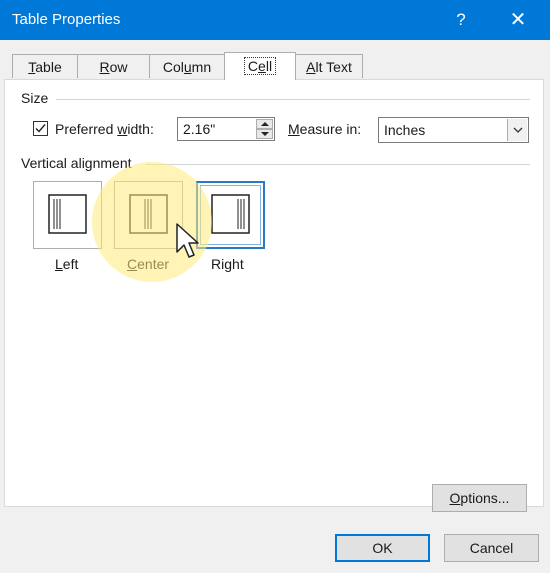 The width and height of the screenshot is (550, 573). What do you see at coordinates (338, 164) in the screenshot?
I see `vertical-alignment-divider` at bounding box center [338, 164].